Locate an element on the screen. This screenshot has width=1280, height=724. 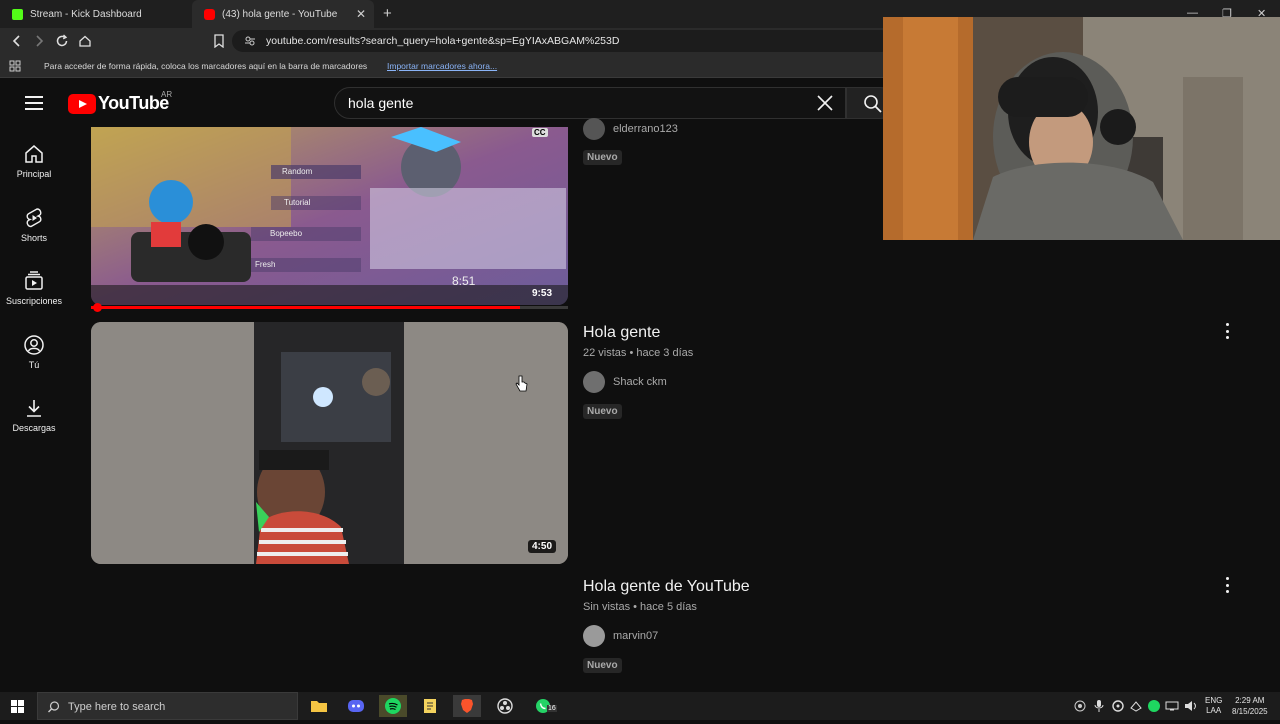
search-query-text: hola gente is located at coordinates (381, 103).